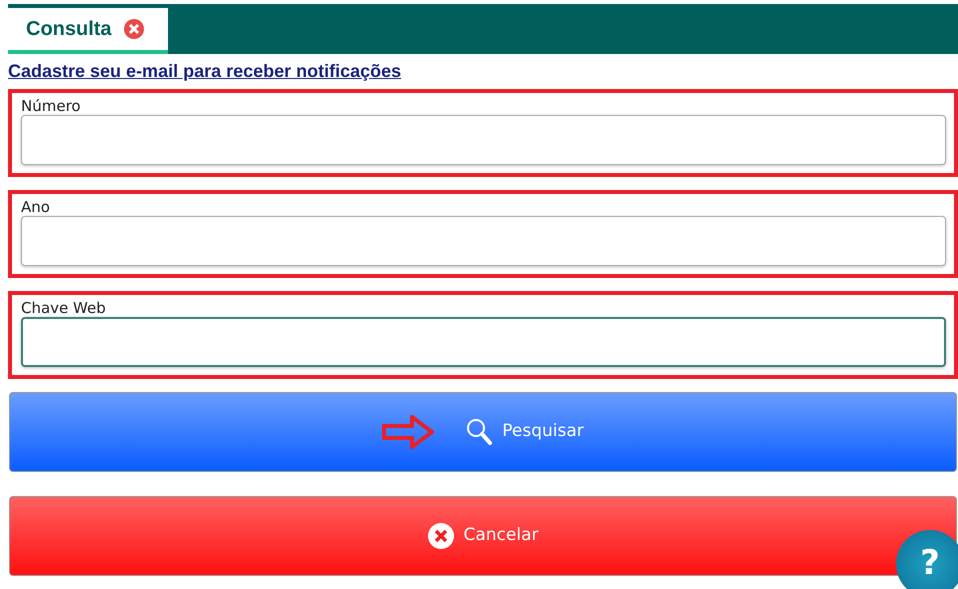 The width and height of the screenshot is (958, 589). Describe the element at coordinates (88, 31) in the screenshot. I see `tab: Consulta` at that location.